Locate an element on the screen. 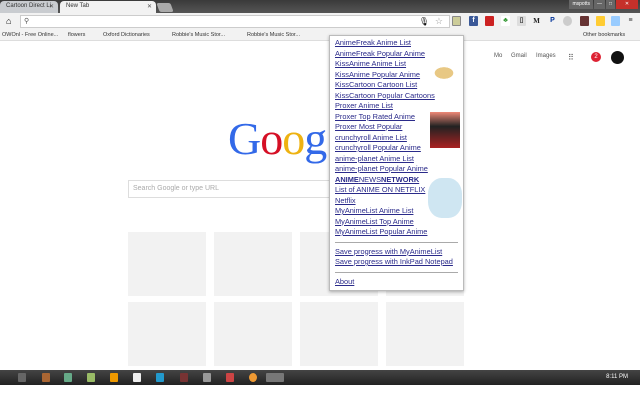 This screenshot has width=640, height=400. ann-part: NEWS is located at coordinates (370, 179).